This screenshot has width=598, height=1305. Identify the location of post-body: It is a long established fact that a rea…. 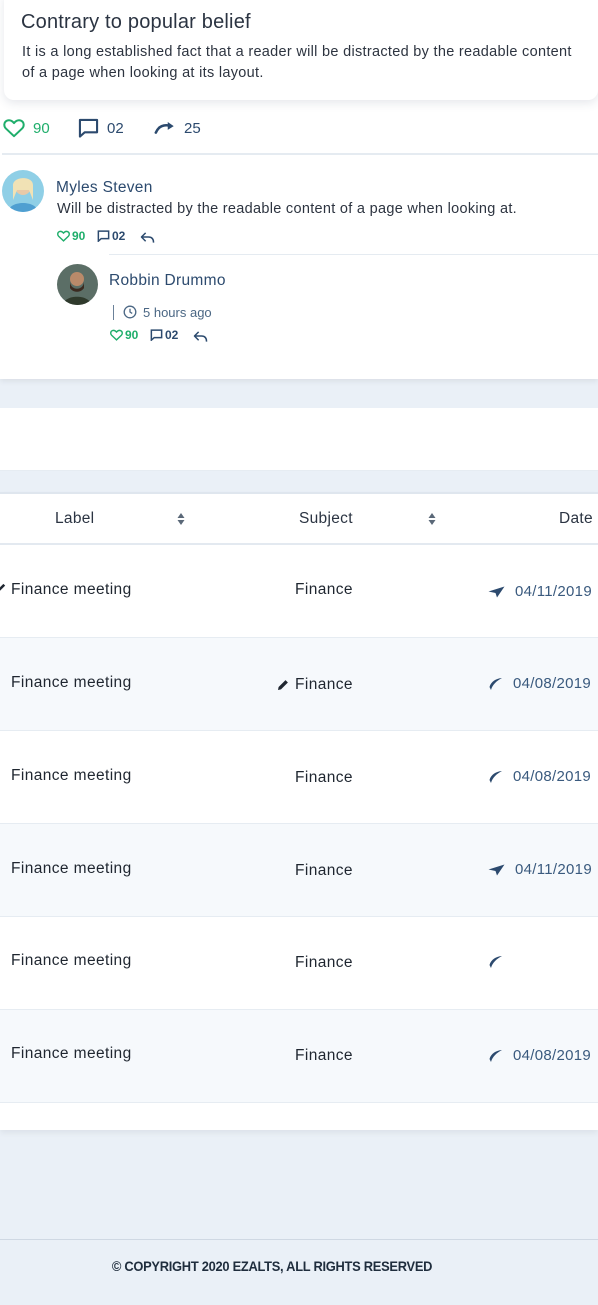
(297, 62).